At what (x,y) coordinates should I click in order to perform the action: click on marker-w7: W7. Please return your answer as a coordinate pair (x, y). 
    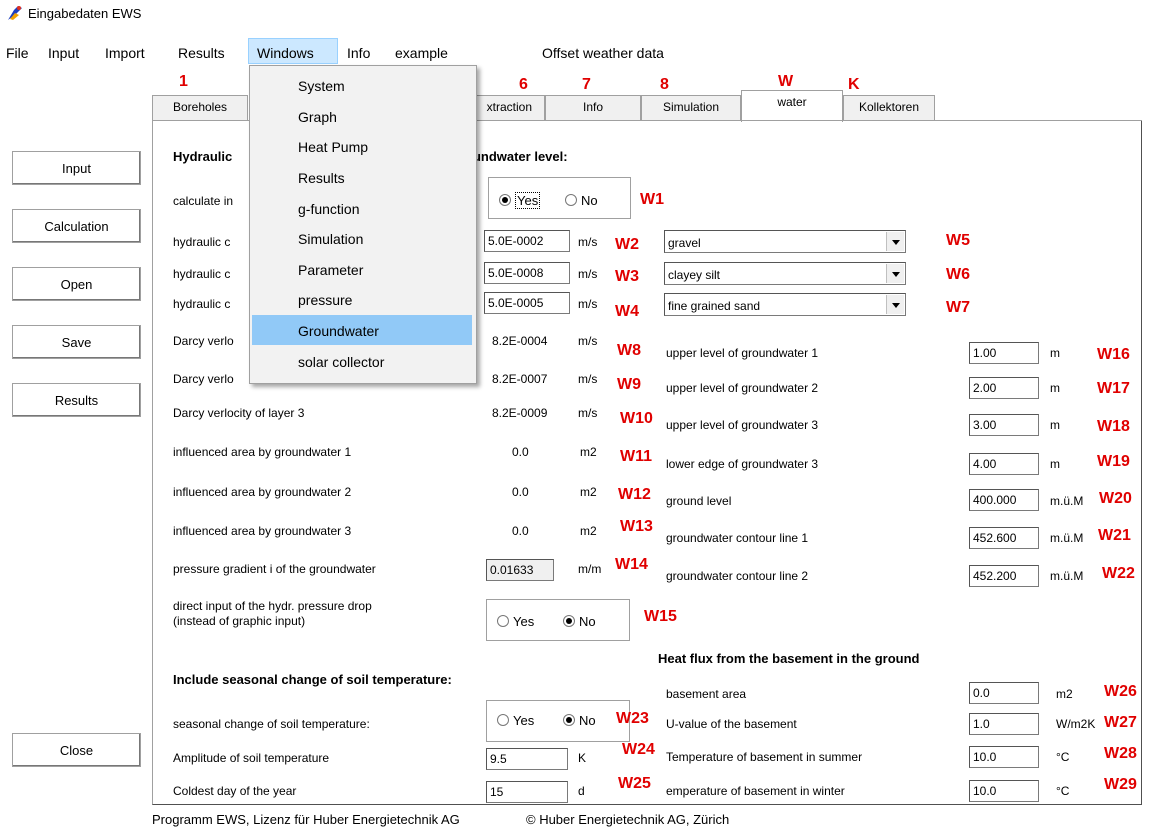
    Looking at the image, I should click on (958, 307).